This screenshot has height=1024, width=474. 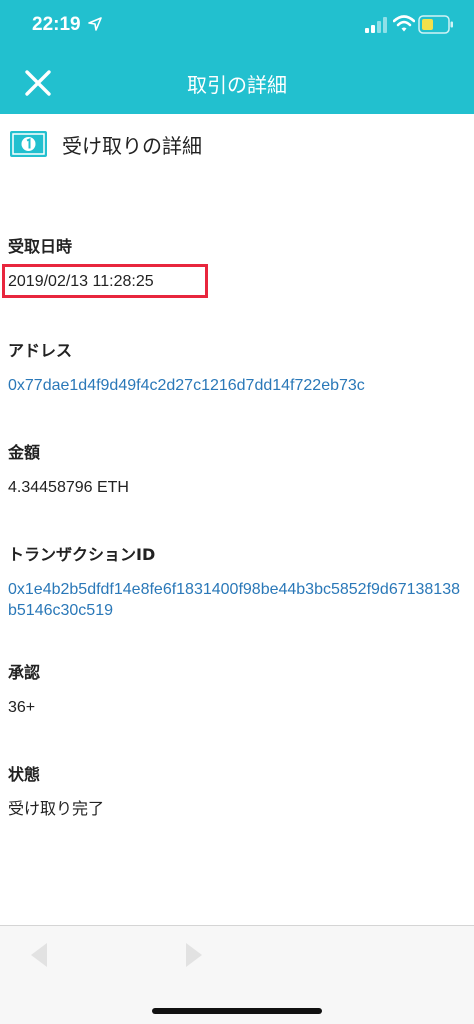 What do you see at coordinates (22, 707) in the screenshot?
I see `confirmations-value: 36+` at bounding box center [22, 707].